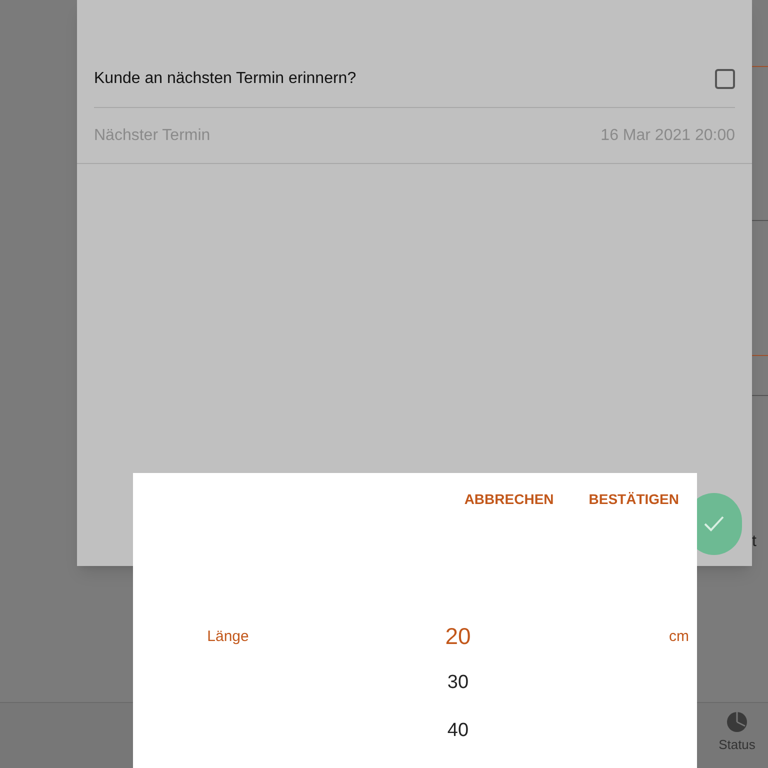 The height and width of the screenshot is (768, 768). Describe the element at coordinates (714, 524) in the screenshot. I see `checkmark-icon` at that location.